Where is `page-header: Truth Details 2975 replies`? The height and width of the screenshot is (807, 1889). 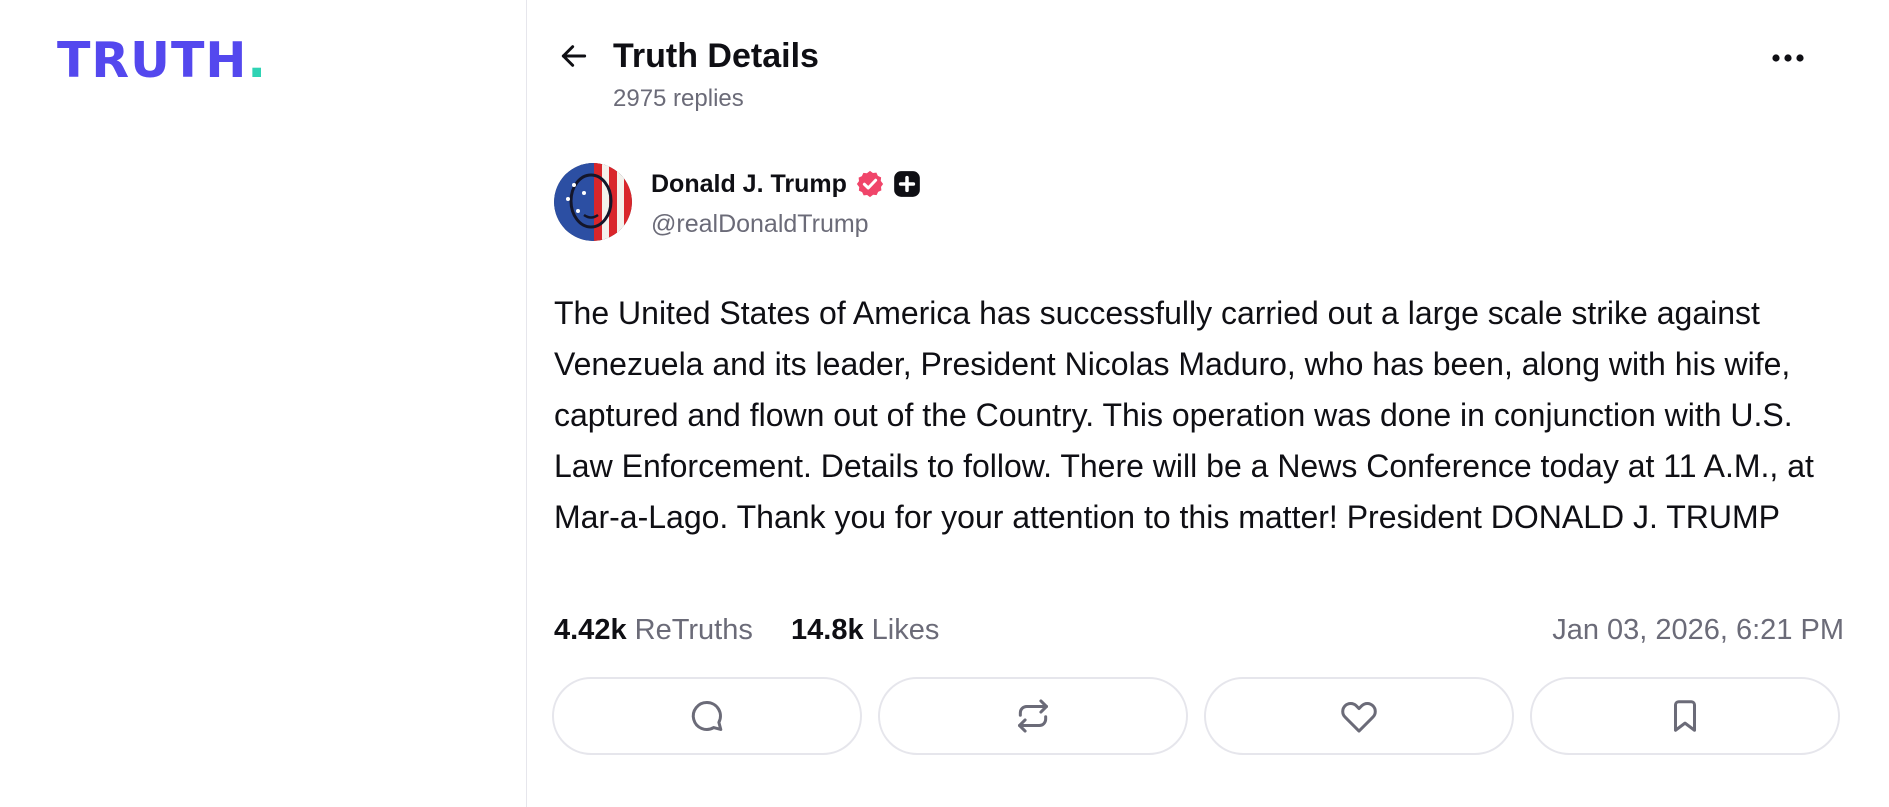
page-header: Truth Details 2975 replies is located at coordinates (1208, 65).